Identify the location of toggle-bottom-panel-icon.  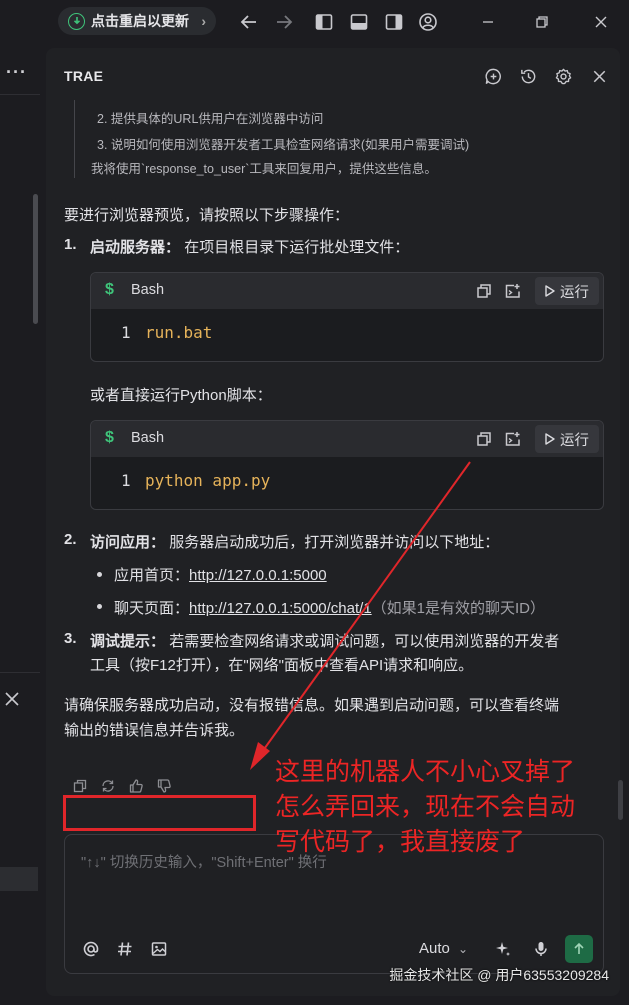
(359, 22).